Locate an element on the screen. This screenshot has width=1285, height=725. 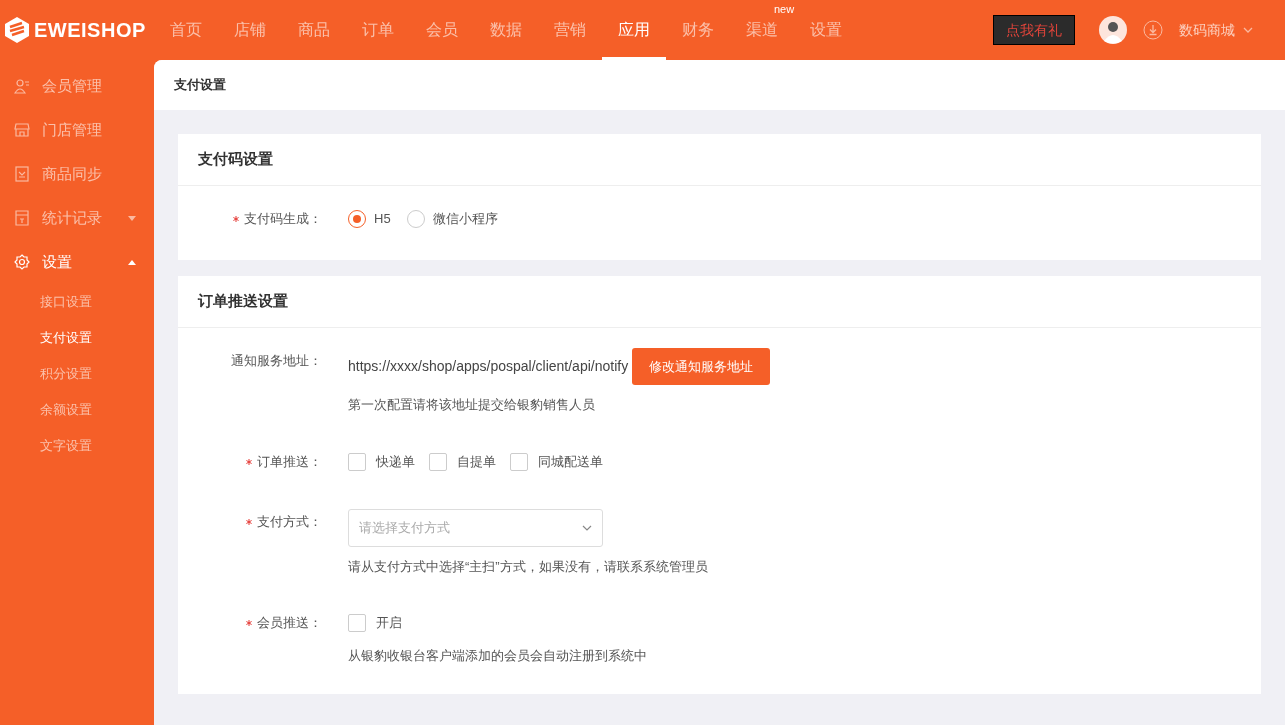
payment-method-select: 请选择支付方式 is located at coordinates (475, 527).